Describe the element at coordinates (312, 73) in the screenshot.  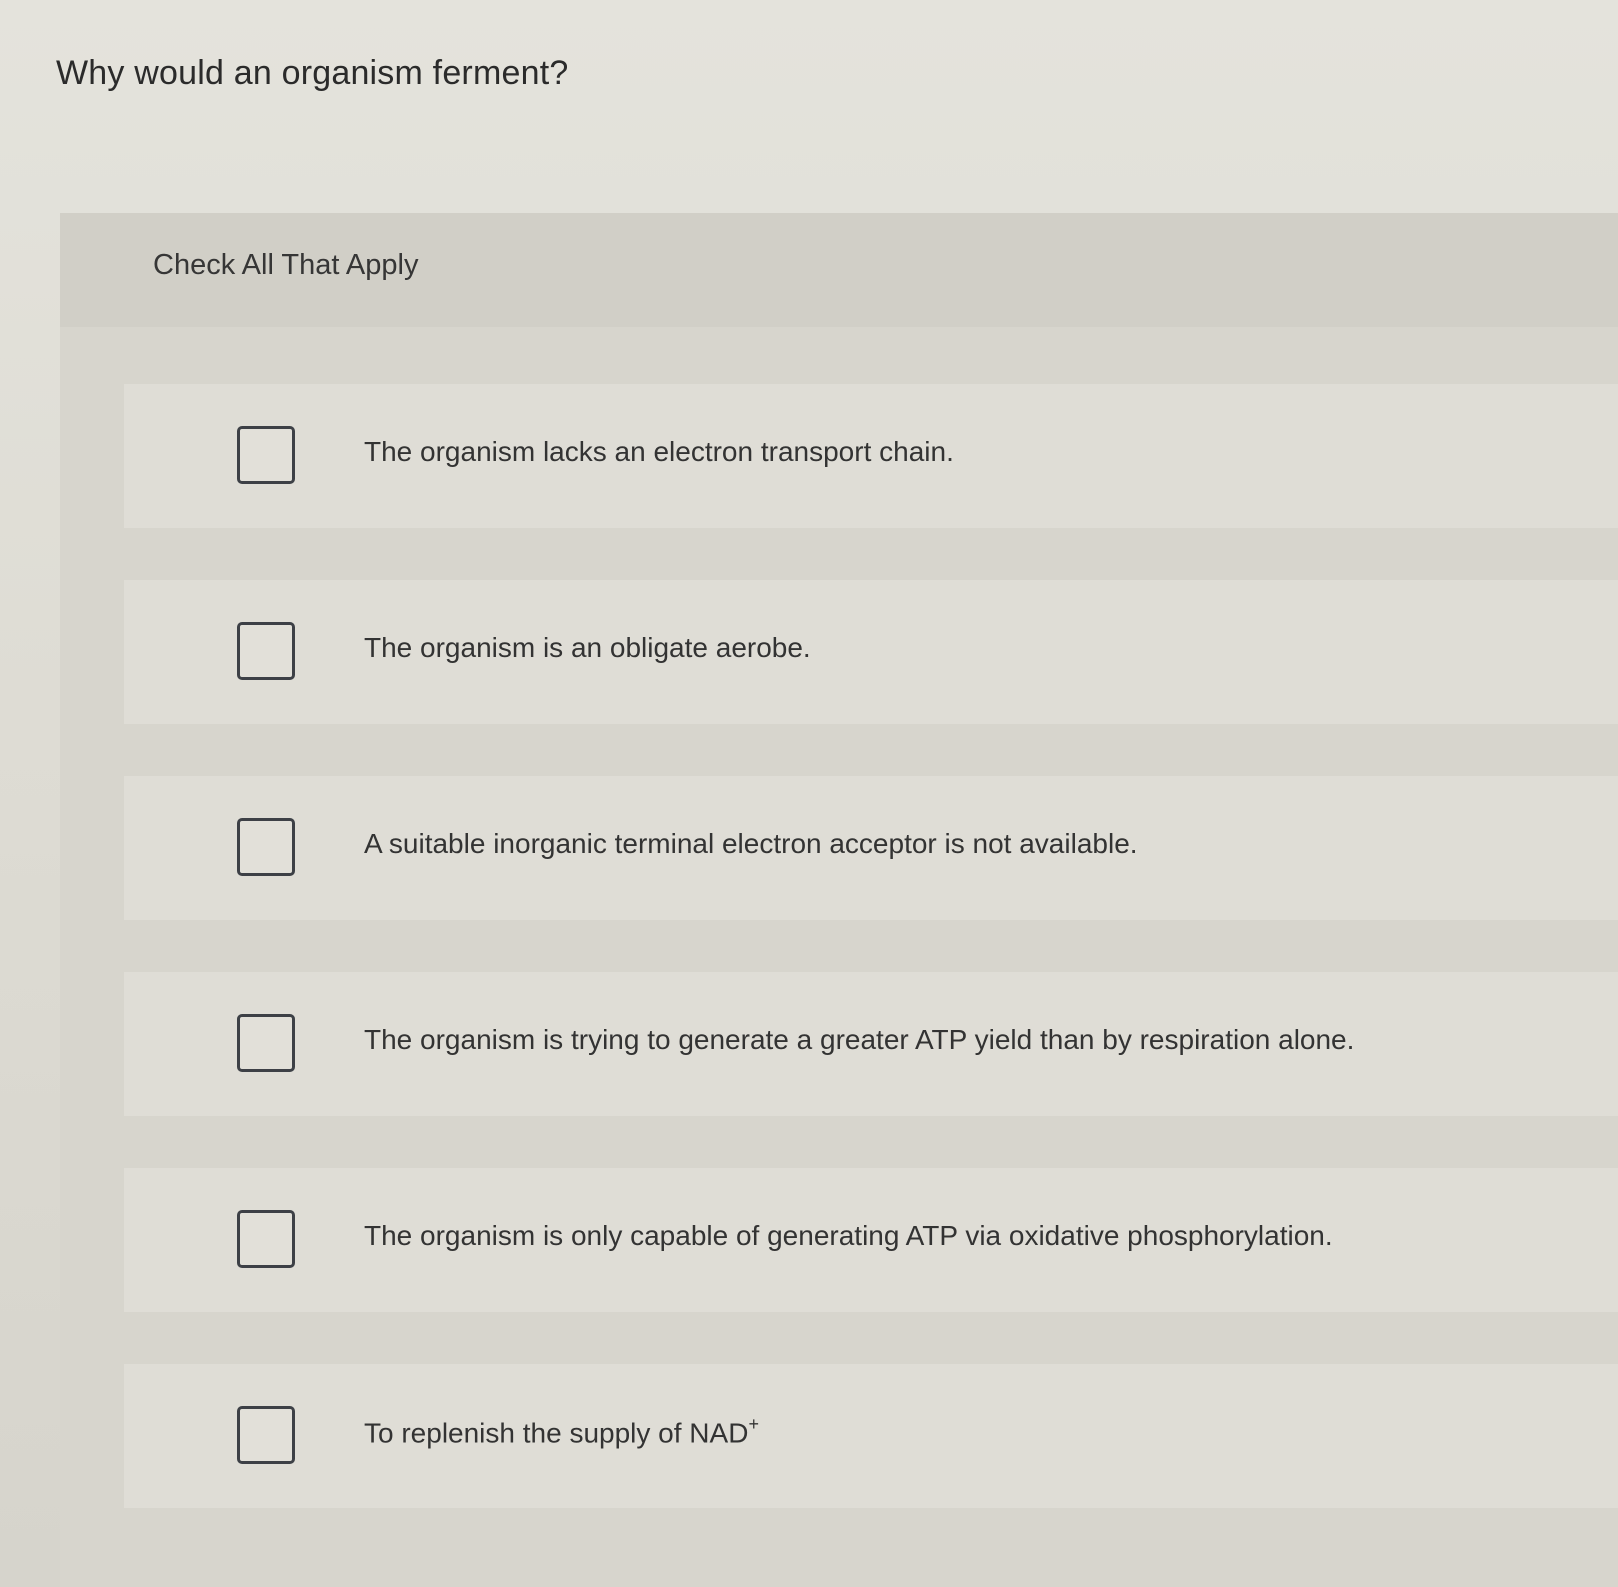
I see `question-title: Why would an organism ferment?` at that location.